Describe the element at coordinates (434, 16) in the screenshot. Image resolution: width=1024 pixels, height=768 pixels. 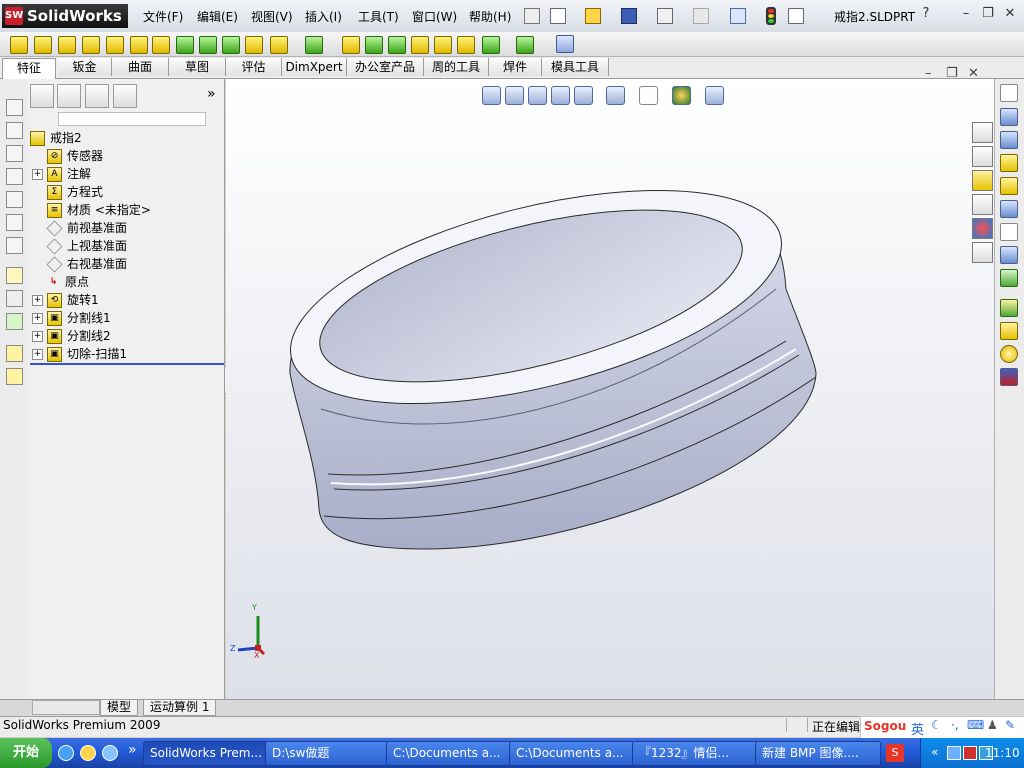
I see `menu-window: 窗口(W)` at that location.